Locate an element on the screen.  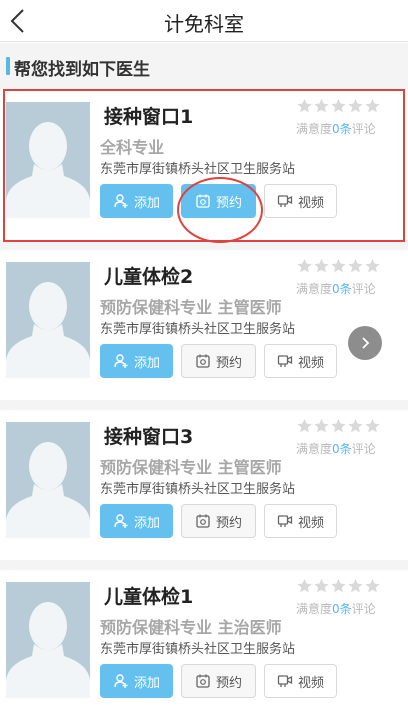
top-navigation-bar: 计免科室 is located at coordinates (204, 21).